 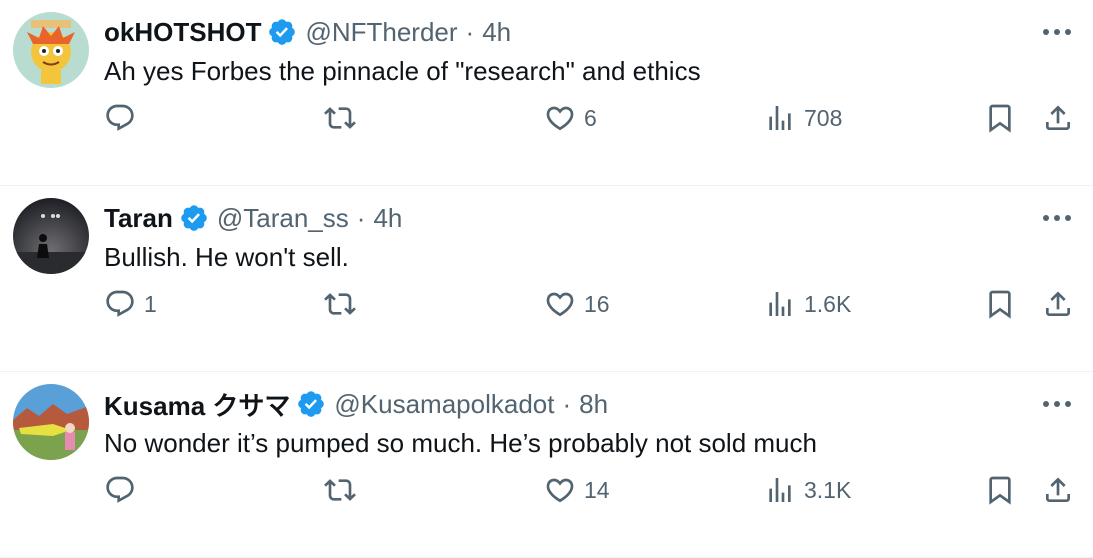 What do you see at coordinates (593, 404) in the screenshot?
I see `timestamp: 8h` at bounding box center [593, 404].